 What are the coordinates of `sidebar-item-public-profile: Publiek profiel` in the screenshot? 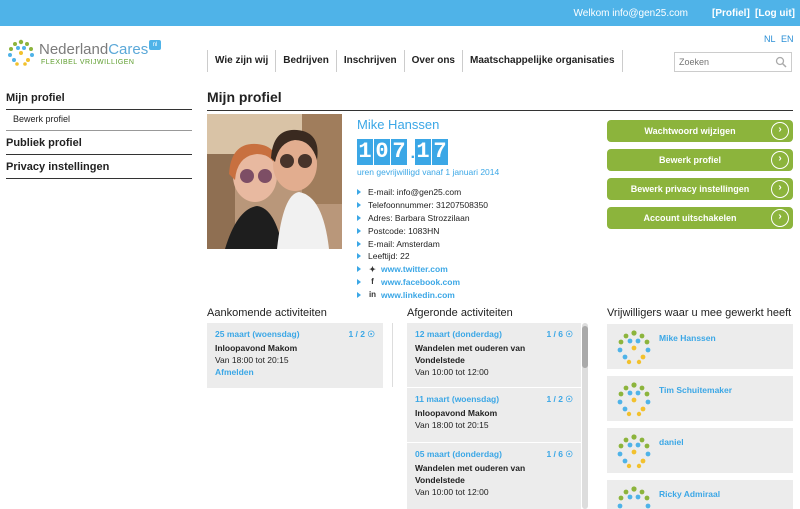 It's located at (99, 143).